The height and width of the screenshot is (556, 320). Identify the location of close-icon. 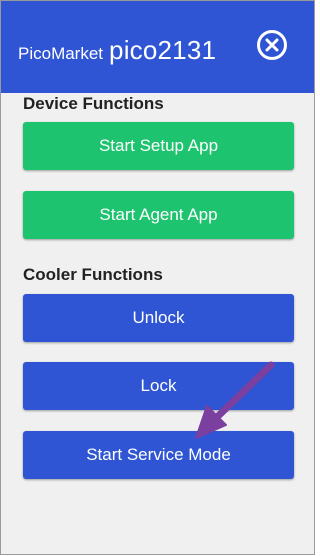
(272, 45).